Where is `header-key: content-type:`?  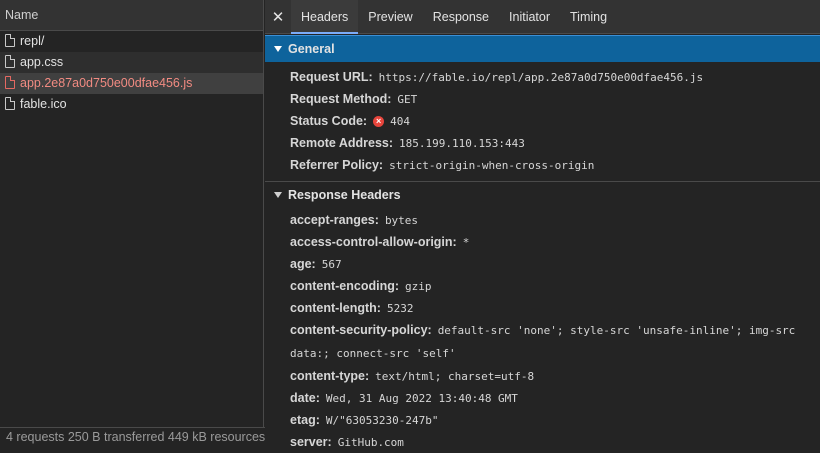
header-key: content-type: is located at coordinates (330, 376).